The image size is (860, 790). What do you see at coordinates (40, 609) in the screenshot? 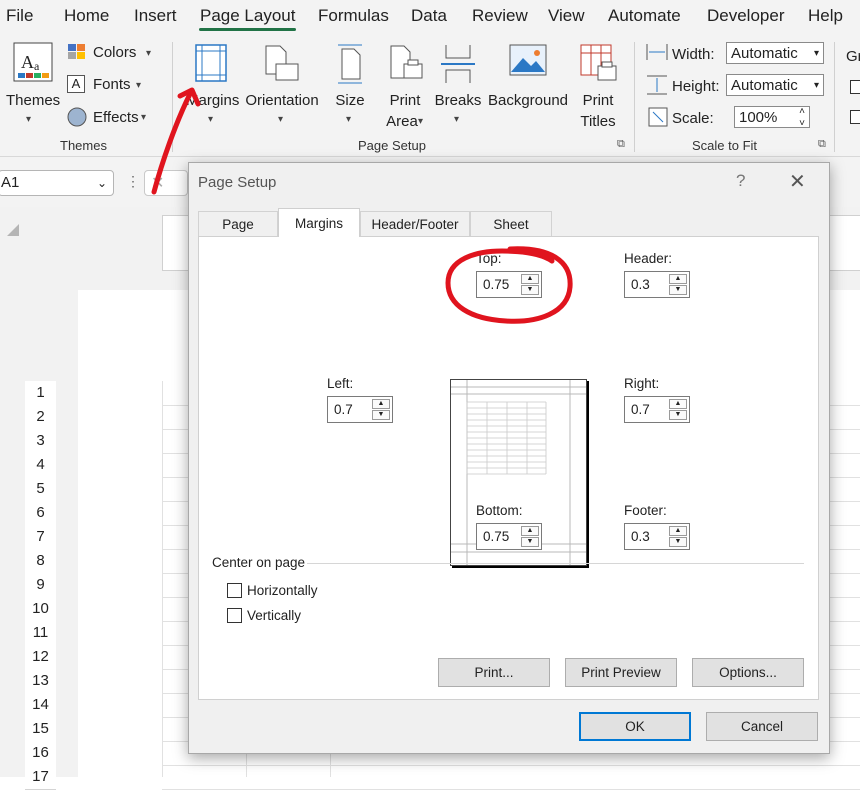
I see `row-header: 10` at bounding box center [40, 609].